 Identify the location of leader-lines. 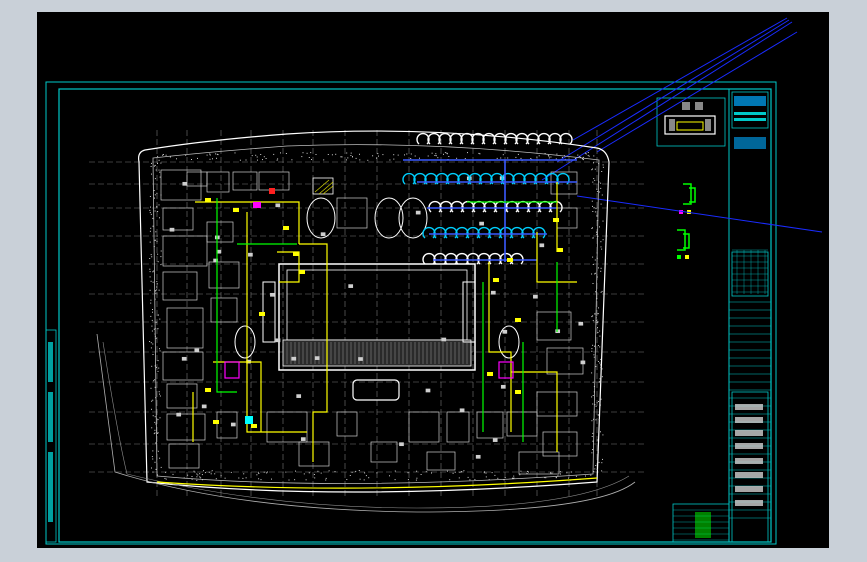
(682, 125).